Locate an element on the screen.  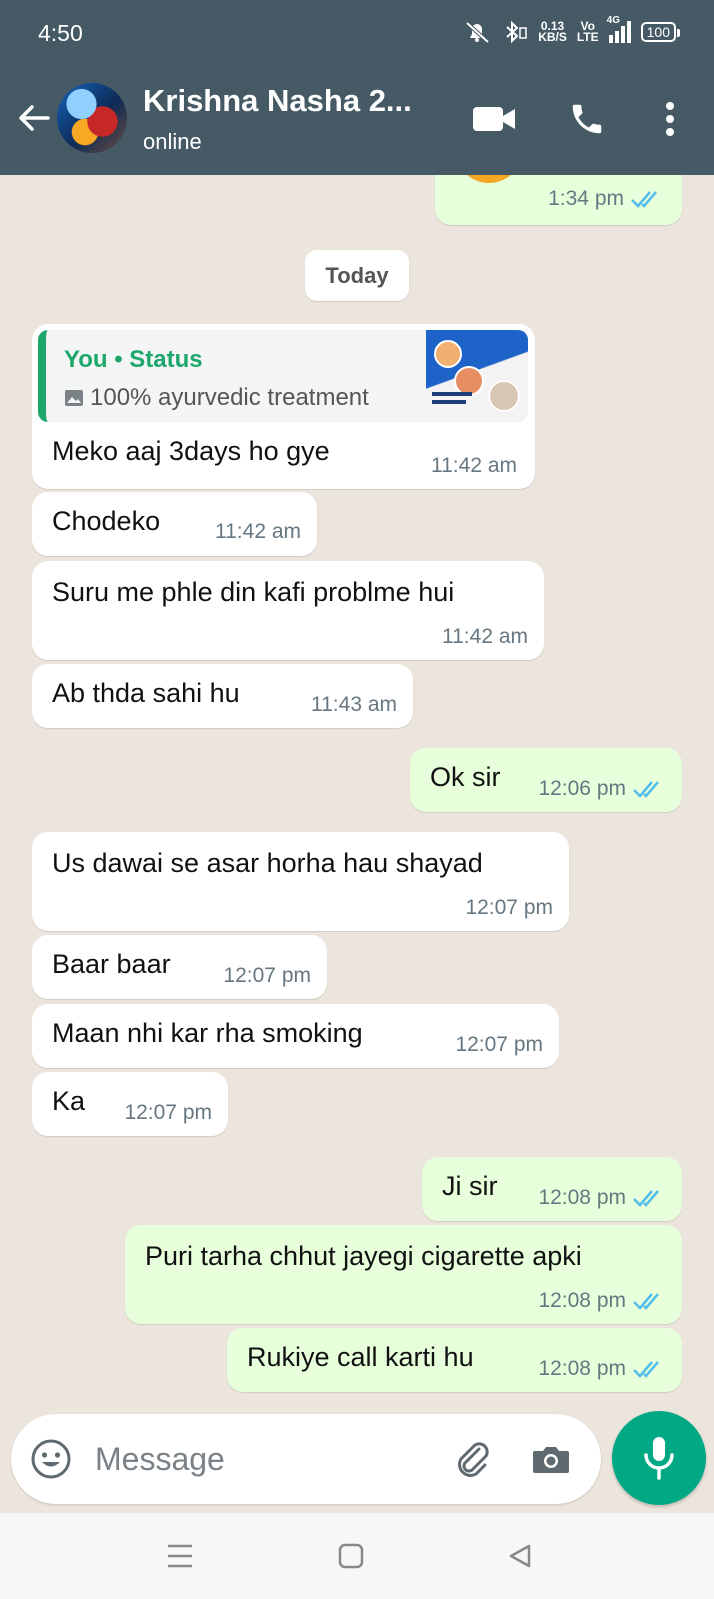
quoted-status: You • Status 100% ayurvedic treatment is located at coordinates (283, 376).